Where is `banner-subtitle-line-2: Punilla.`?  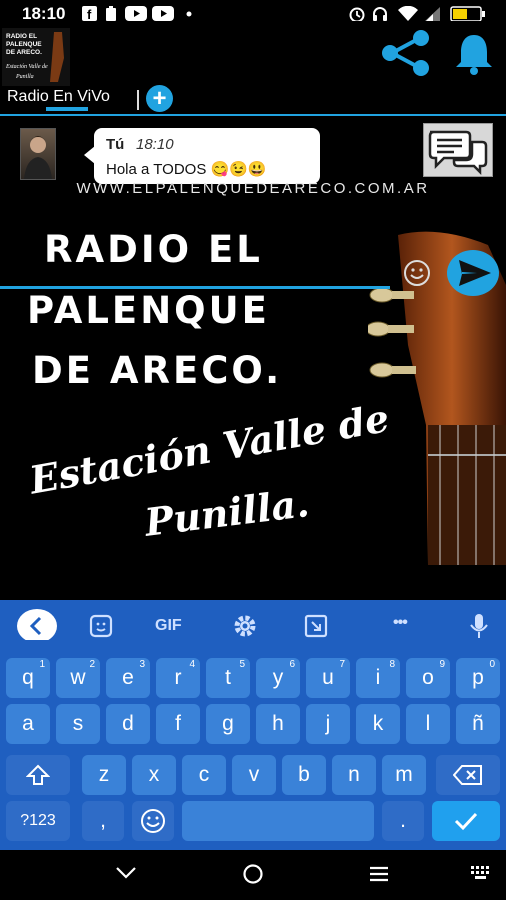 banner-subtitle-line-2: Punilla. is located at coordinates (227, 512).